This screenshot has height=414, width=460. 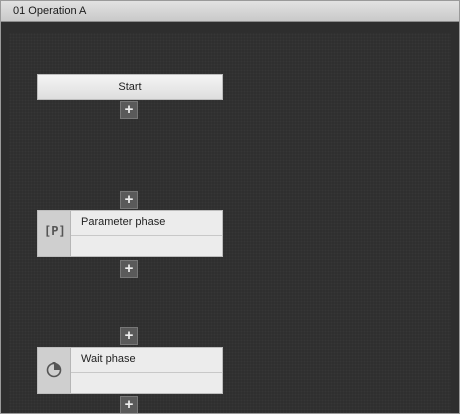 I want to click on phase-icon-column, so click(x=54, y=370).